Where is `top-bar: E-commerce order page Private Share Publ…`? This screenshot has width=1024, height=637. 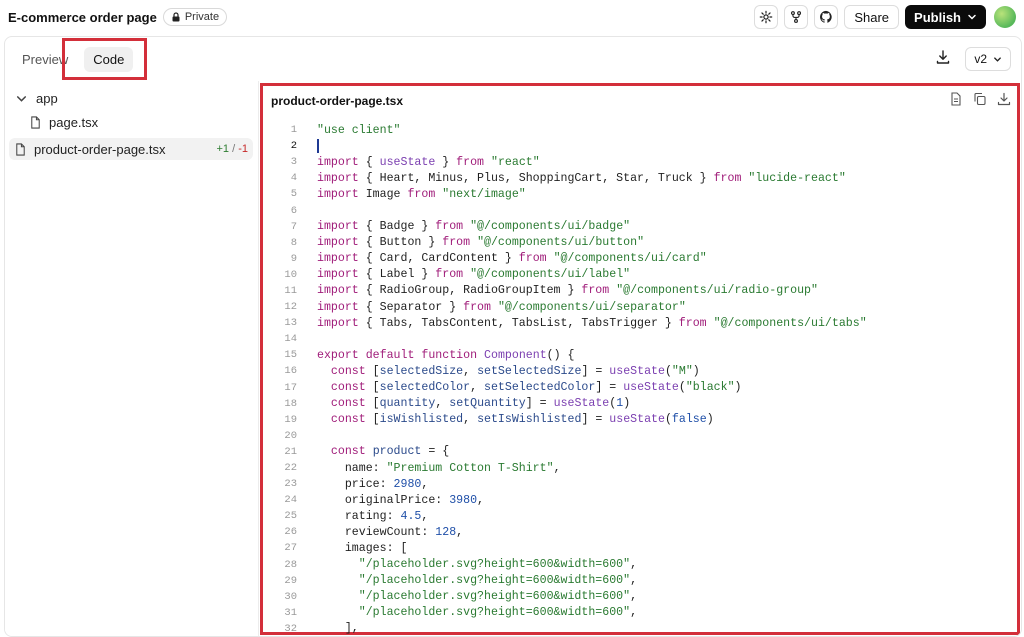
top-bar: E-commerce order page Private Share Publ… is located at coordinates (512, 17).